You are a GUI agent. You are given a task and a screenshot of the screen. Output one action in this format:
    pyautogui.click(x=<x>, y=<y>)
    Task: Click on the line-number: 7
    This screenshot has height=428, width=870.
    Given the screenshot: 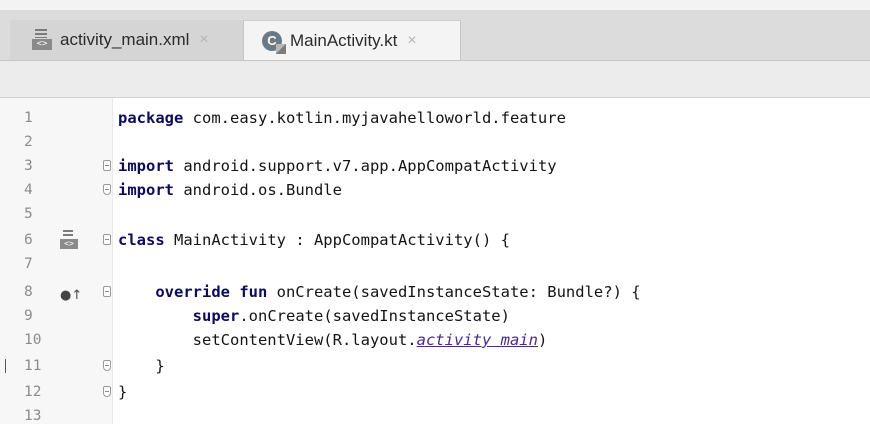 What is the action you would take?
    pyautogui.click(x=28, y=264)
    